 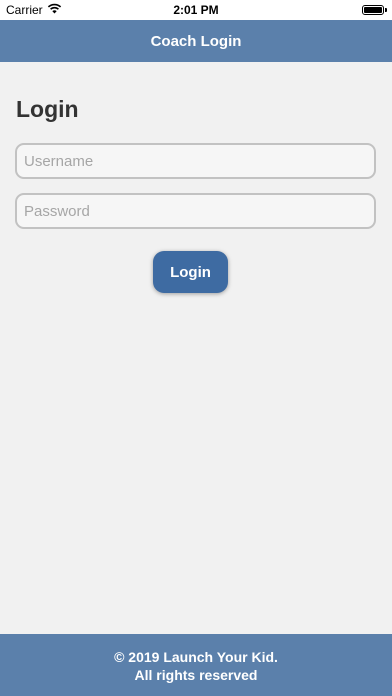 I want to click on login-button: Login, so click(x=190, y=272).